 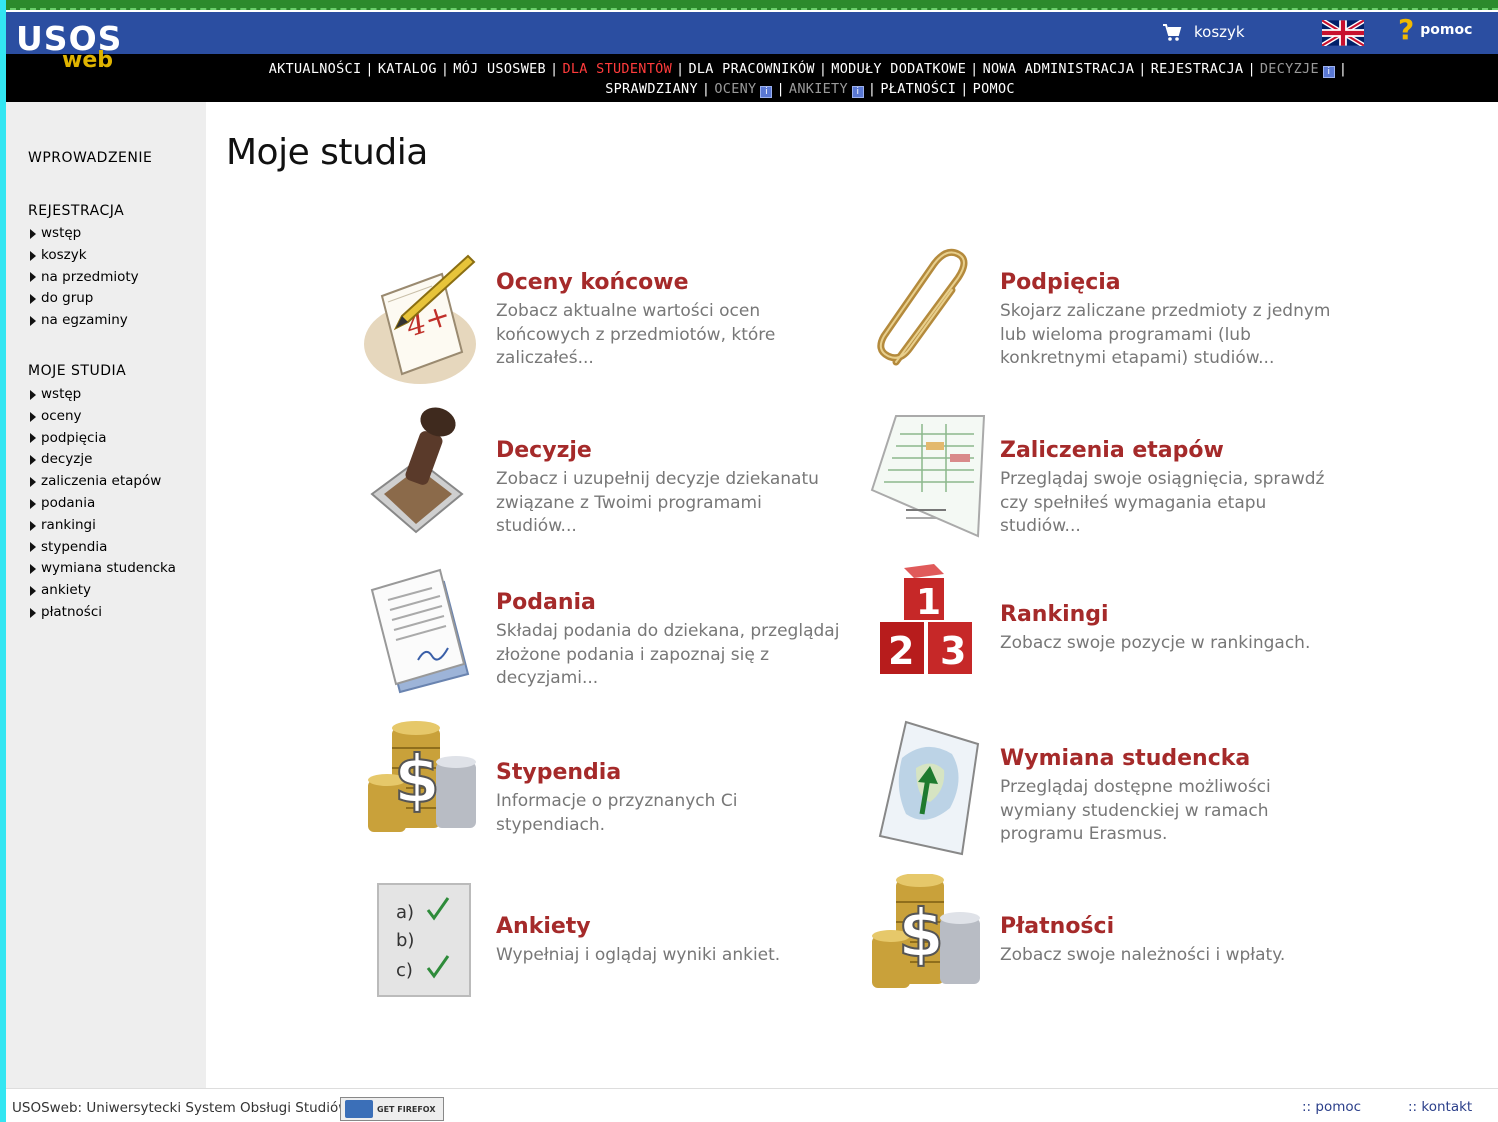 I want to click on sidebar-item-stypendia: stypendia, so click(x=103, y=548).